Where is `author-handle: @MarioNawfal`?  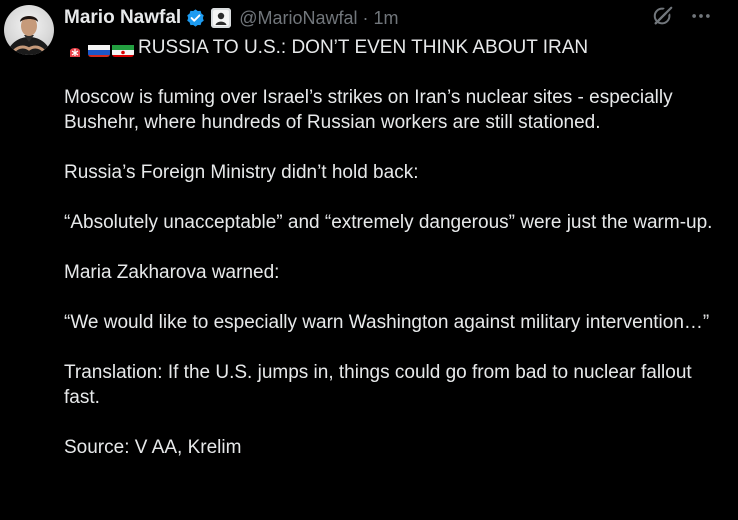
author-handle: @MarioNawfal is located at coordinates (298, 18).